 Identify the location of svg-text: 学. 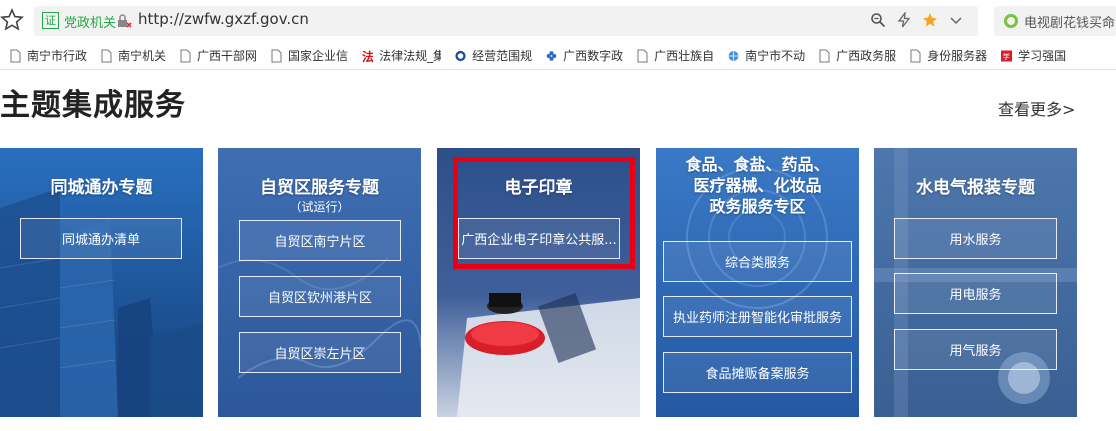
(1006, 56).